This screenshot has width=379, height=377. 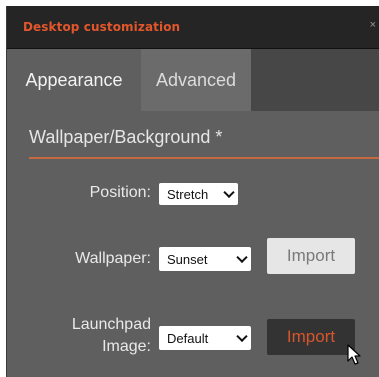 What do you see at coordinates (126, 346) in the screenshot?
I see `launchpad-label-line2: Image:` at bounding box center [126, 346].